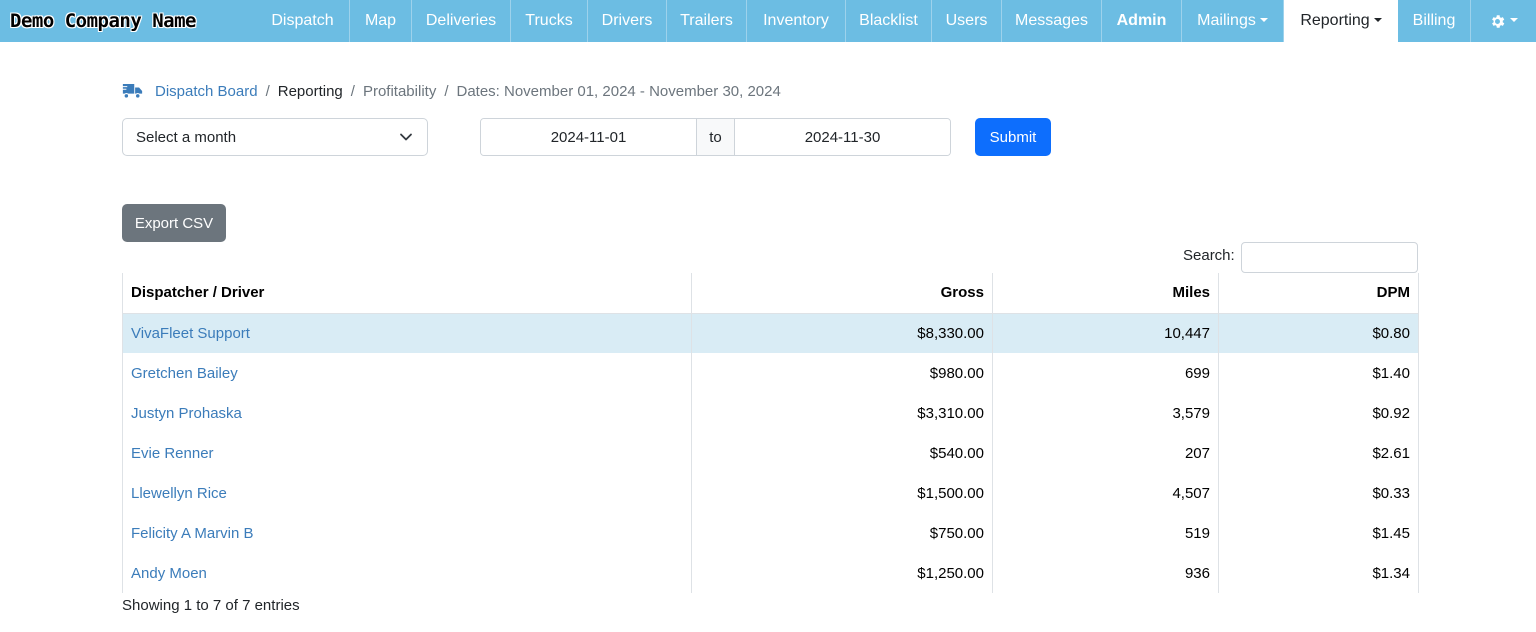 Image resolution: width=1536 pixels, height=632 pixels. I want to click on gear-icon, so click(1497, 21).